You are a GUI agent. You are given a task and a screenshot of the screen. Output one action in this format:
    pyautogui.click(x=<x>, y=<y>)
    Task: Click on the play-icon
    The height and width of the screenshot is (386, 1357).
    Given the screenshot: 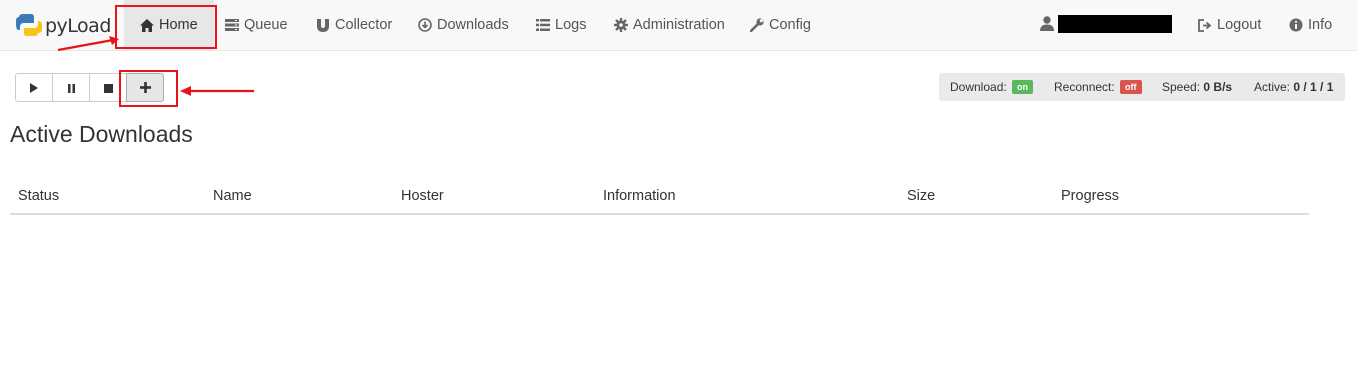 What is the action you would take?
    pyautogui.click(x=34, y=88)
    